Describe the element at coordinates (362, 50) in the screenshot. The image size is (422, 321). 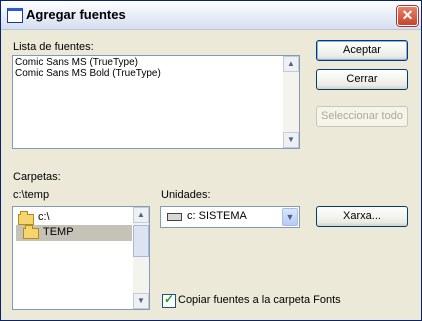
I see `accept-button: Aceptar` at that location.